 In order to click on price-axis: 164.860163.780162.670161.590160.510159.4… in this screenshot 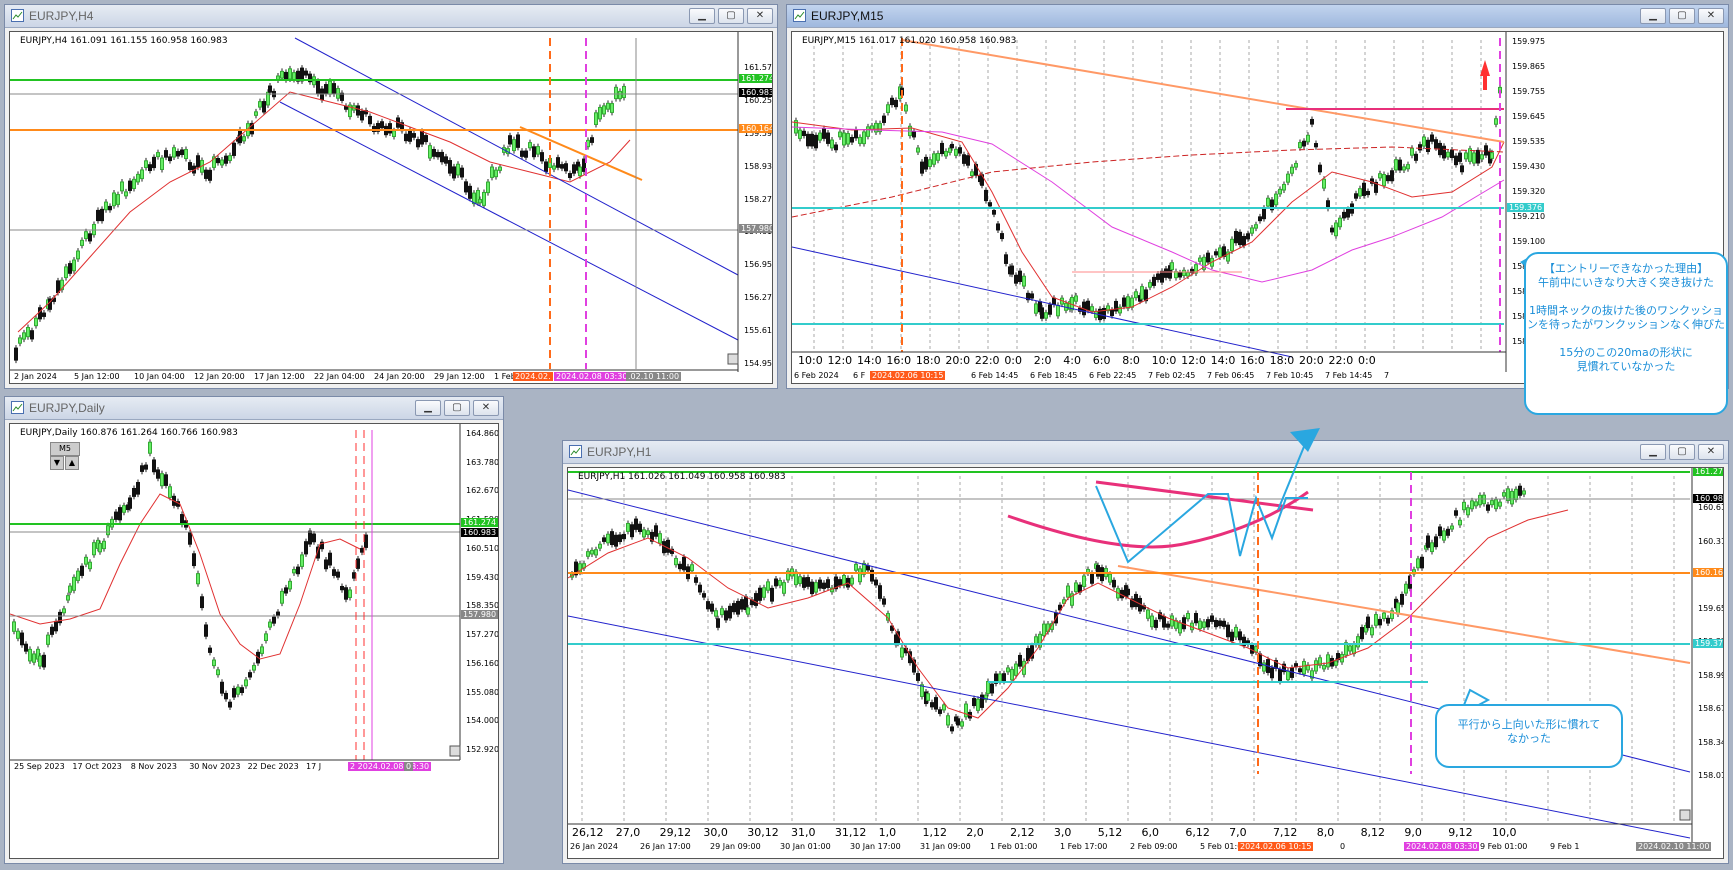, I will do `click(481, 592)`.